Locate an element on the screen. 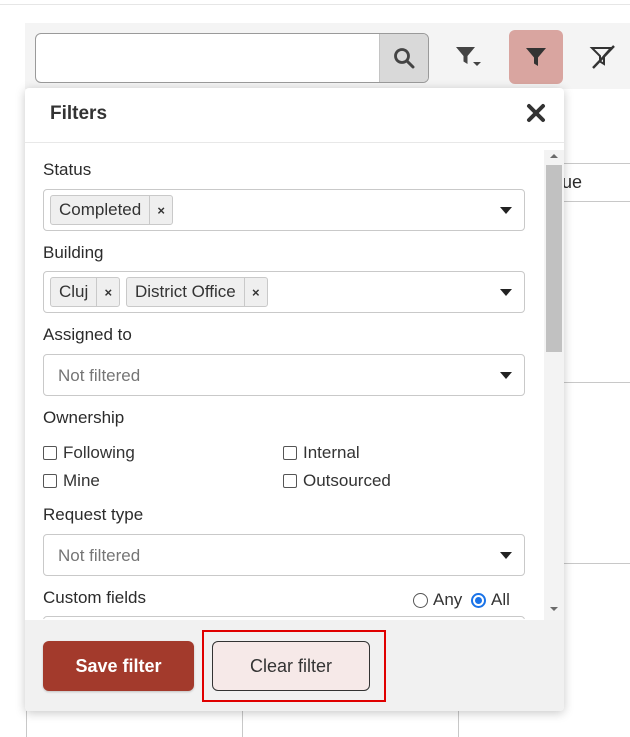  filter-options-button is located at coordinates (469, 57).